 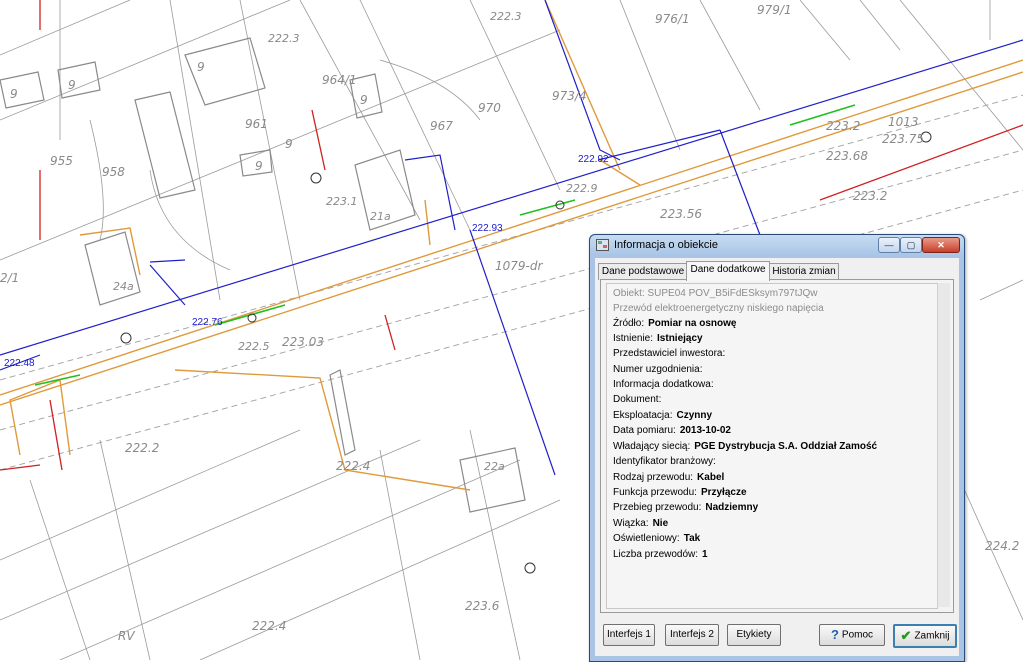 I want to click on field-label: Przedstawiciel inwestora:, so click(x=669, y=353).